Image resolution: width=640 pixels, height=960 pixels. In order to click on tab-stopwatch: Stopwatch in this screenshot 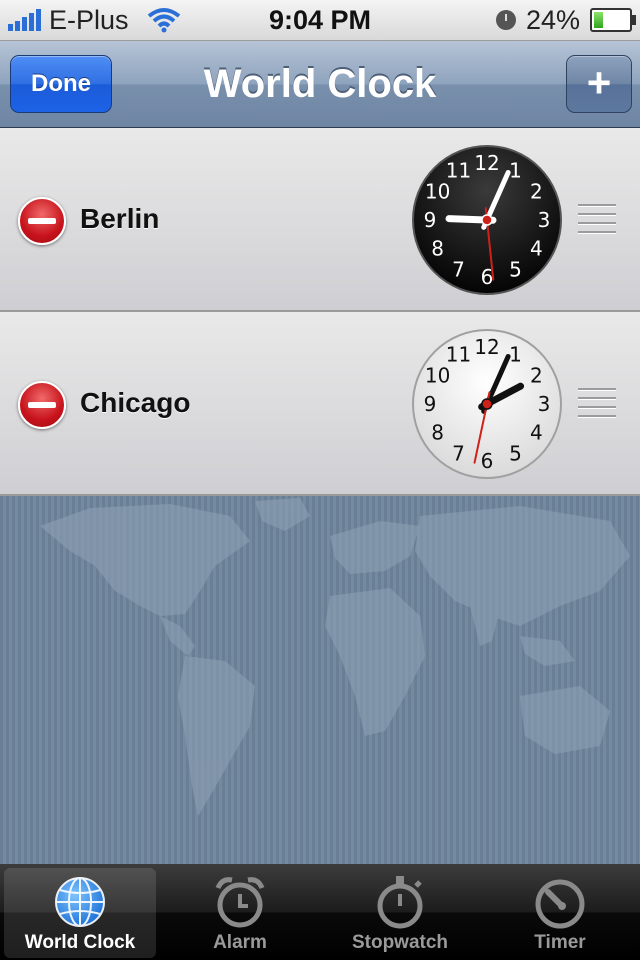, I will do `click(400, 913)`.